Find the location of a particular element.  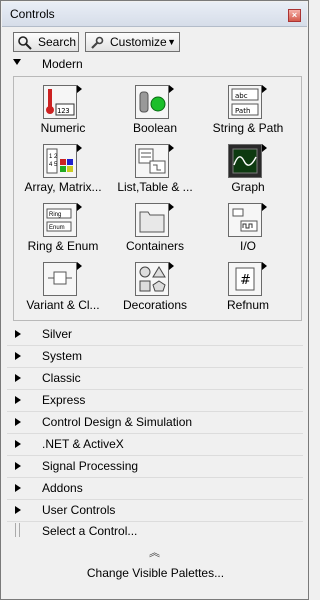

palette-category-signal-processing: Signal Processing is located at coordinates (155, 467).